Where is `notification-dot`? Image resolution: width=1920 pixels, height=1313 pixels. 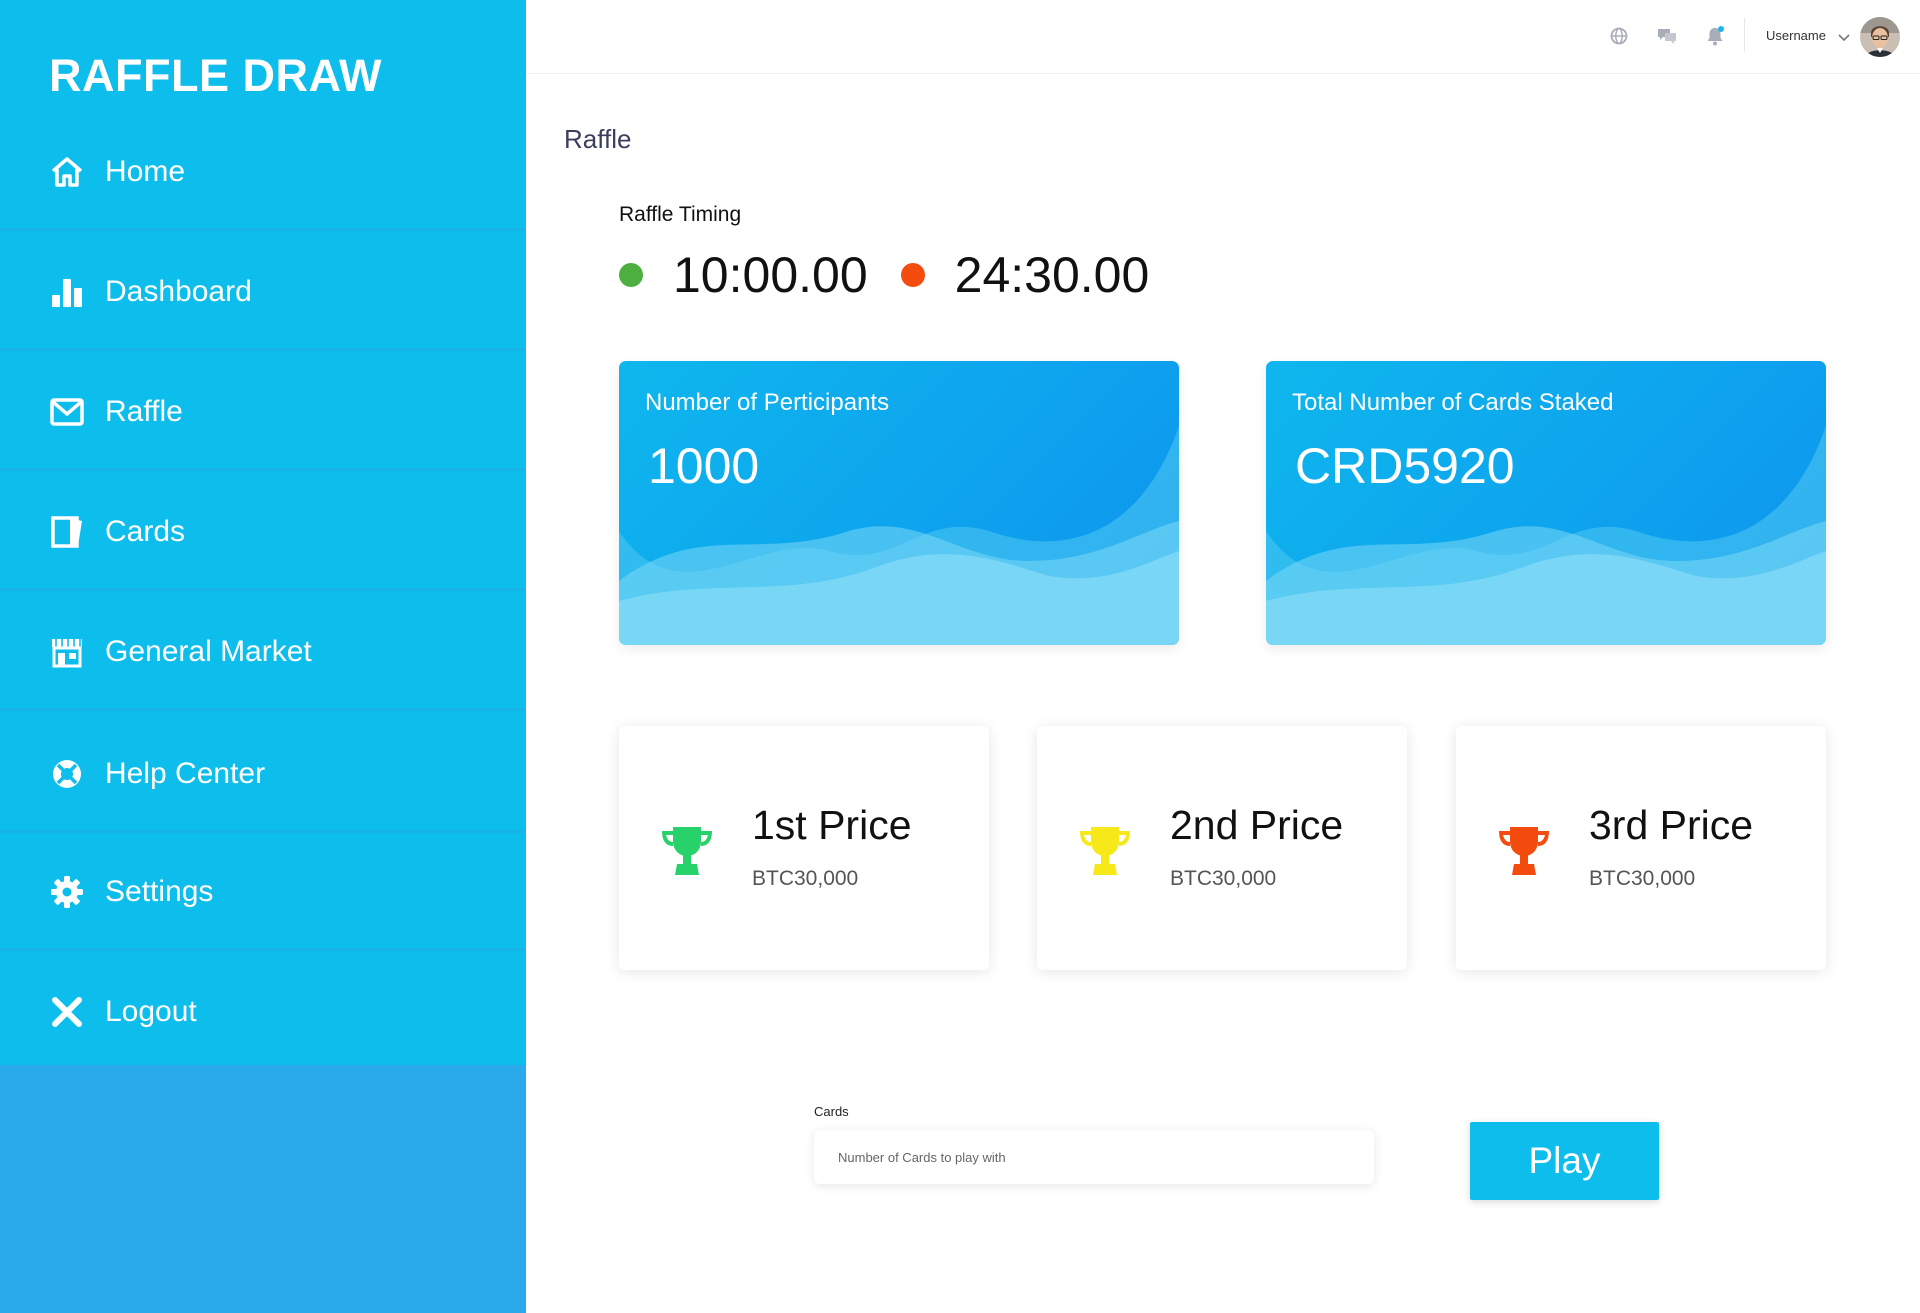 notification-dot is located at coordinates (1721, 29).